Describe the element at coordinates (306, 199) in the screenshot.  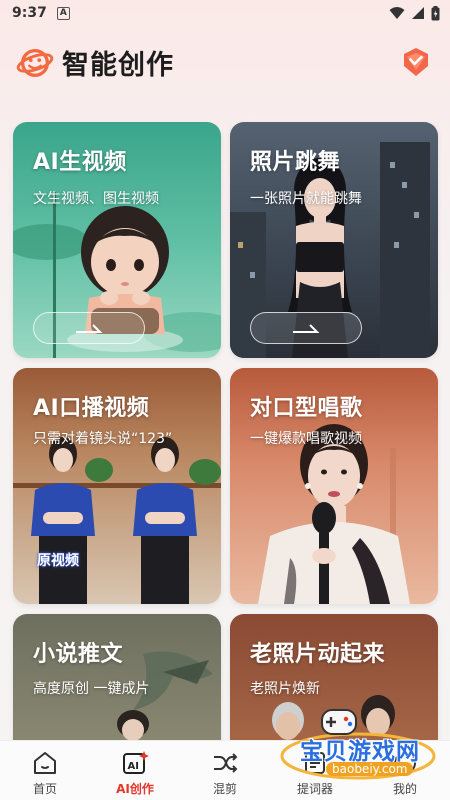
I see `card-subtitle: 一张照片就能跳舞` at that location.